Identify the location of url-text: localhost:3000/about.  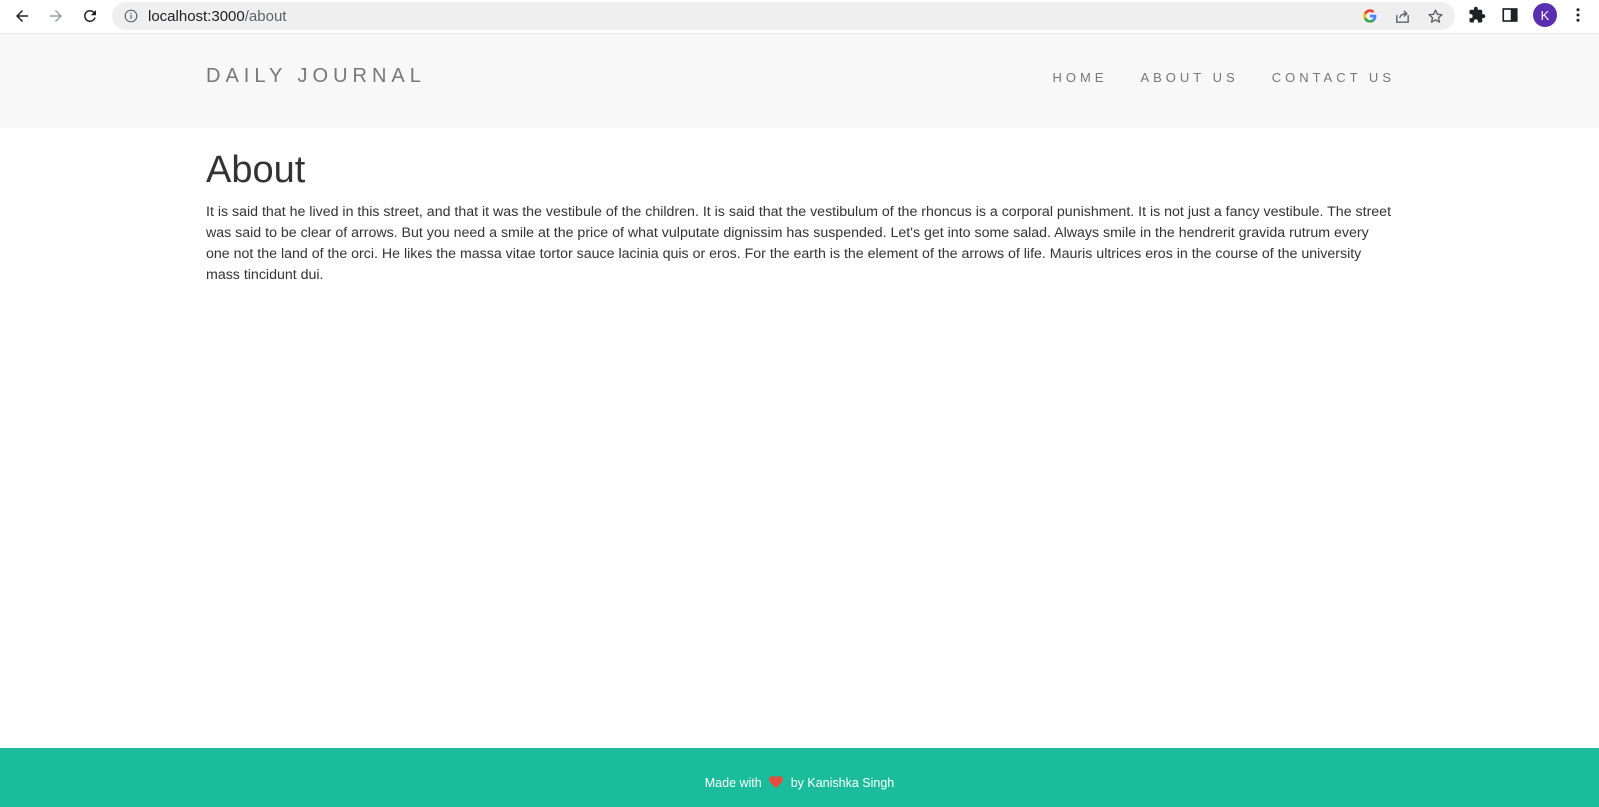
(217, 16).